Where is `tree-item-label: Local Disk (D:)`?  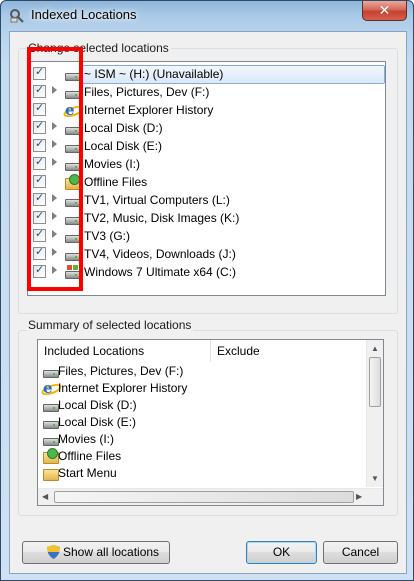
tree-item-label: Local Disk (D:) is located at coordinates (123, 128).